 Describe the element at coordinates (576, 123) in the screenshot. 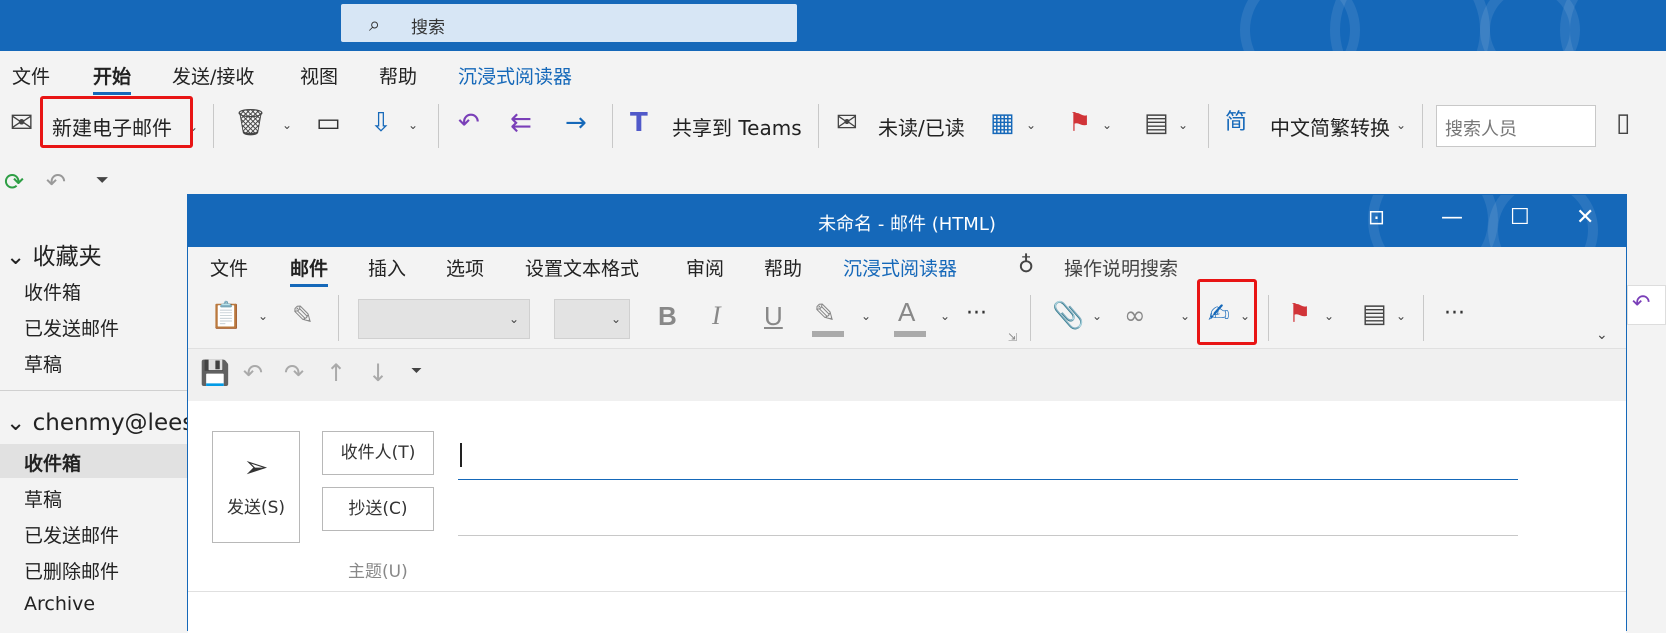

I see `forward-icon: →` at that location.